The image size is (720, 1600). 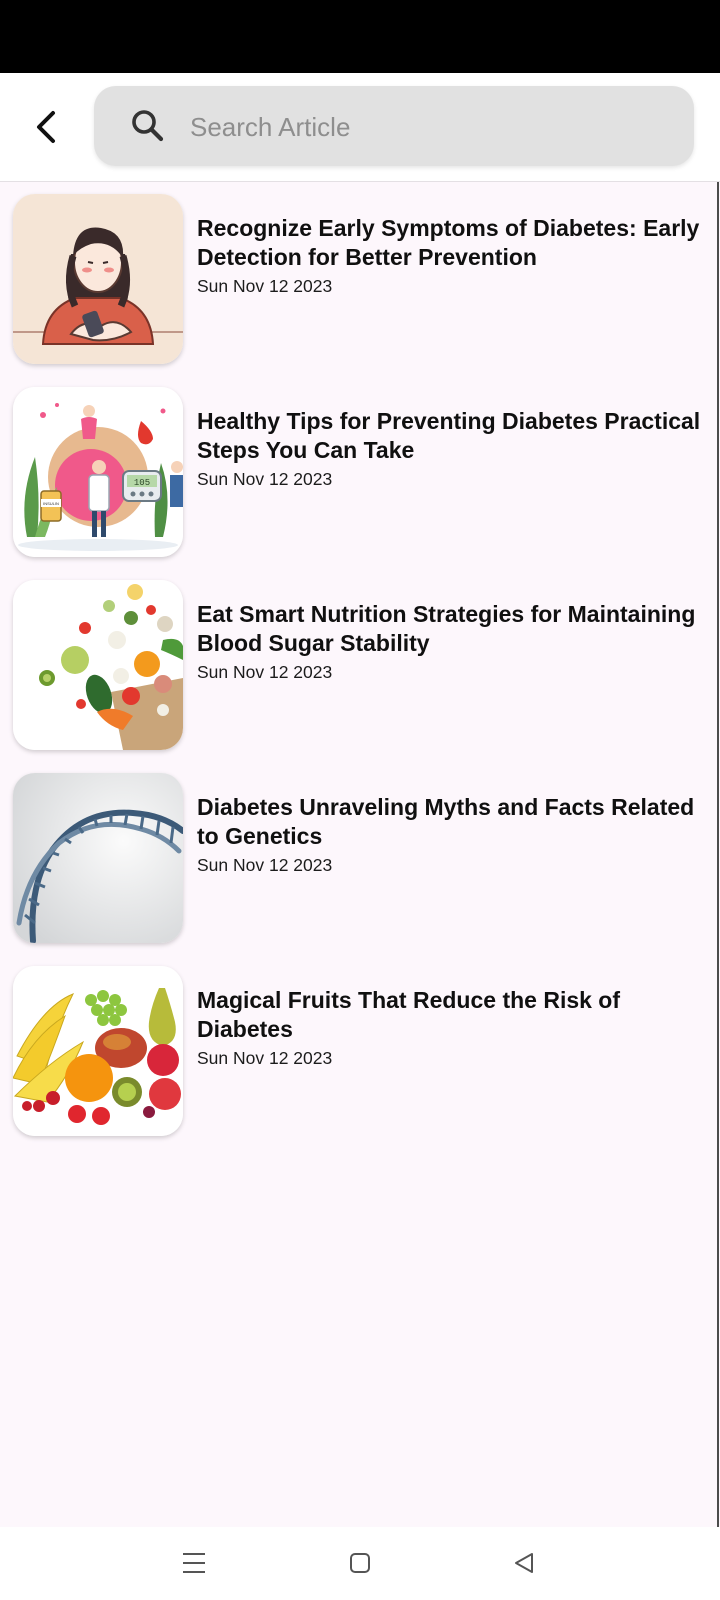 What do you see at coordinates (360, 36) in the screenshot?
I see `status-bar` at bounding box center [360, 36].